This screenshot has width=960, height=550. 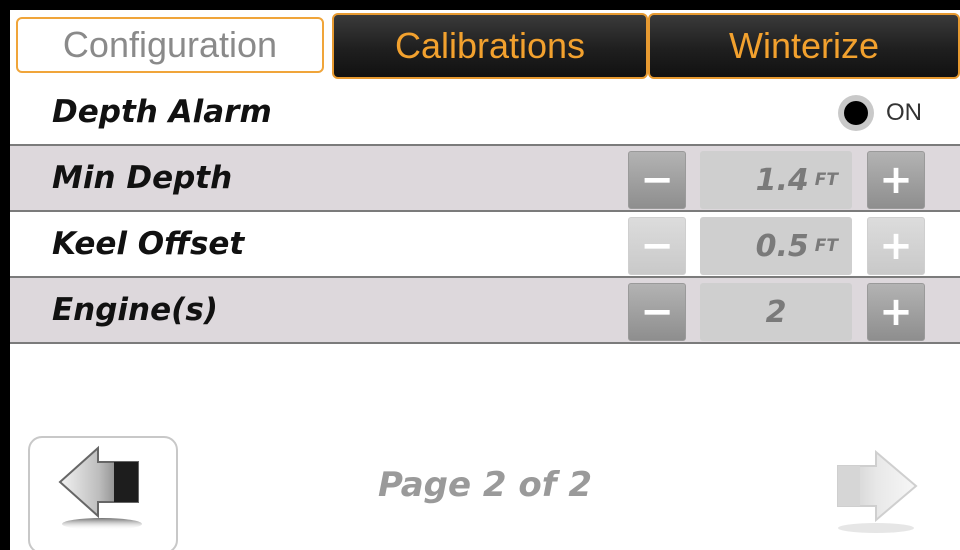 I want to click on tab-winterize: Winterize, so click(x=804, y=46).